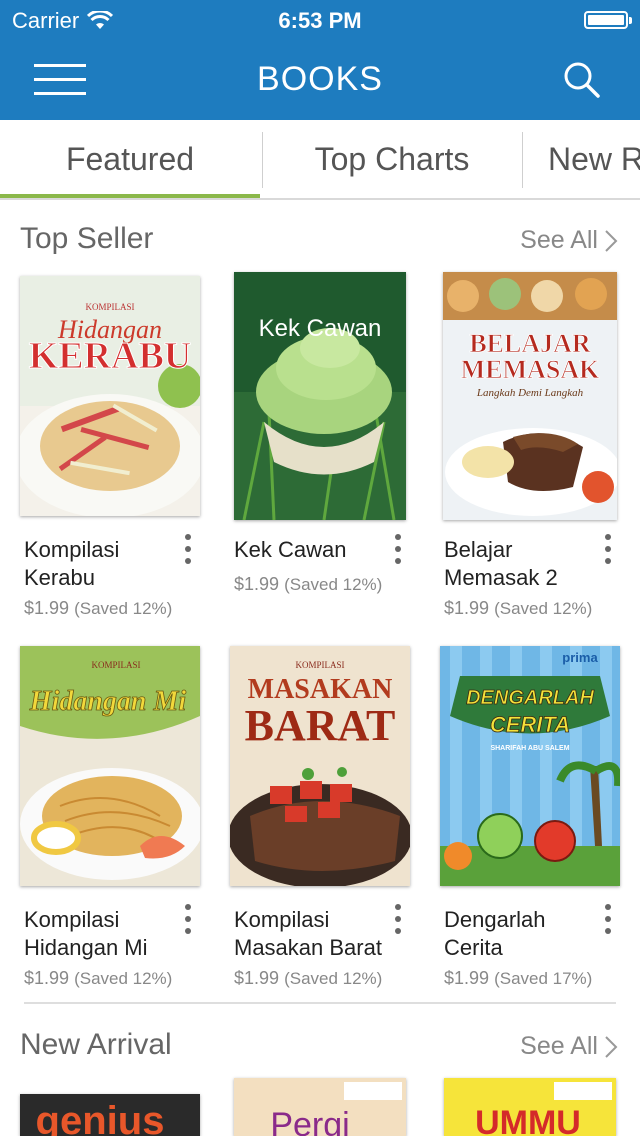 This screenshot has width=640, height=1136. I want to click on book-title: Kek Cawan, so click(309, 550).